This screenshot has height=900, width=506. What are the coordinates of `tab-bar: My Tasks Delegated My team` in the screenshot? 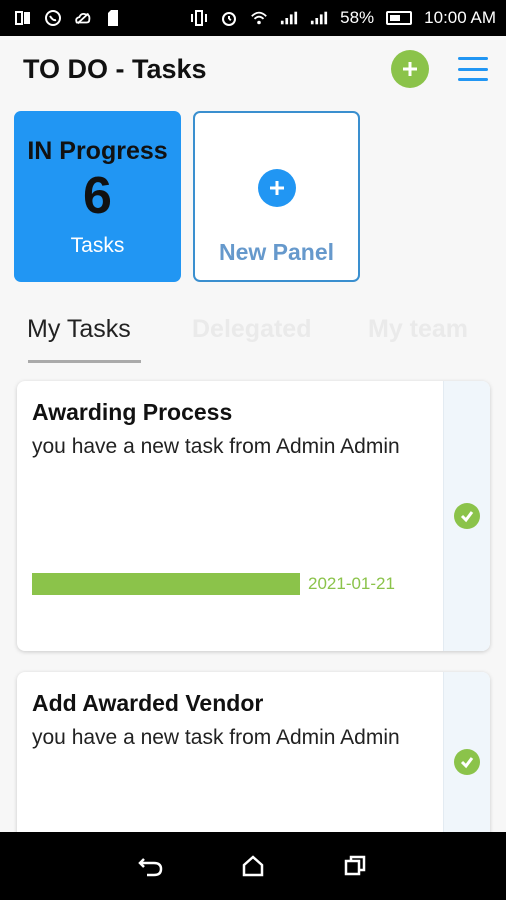 It's located at (260, 335).